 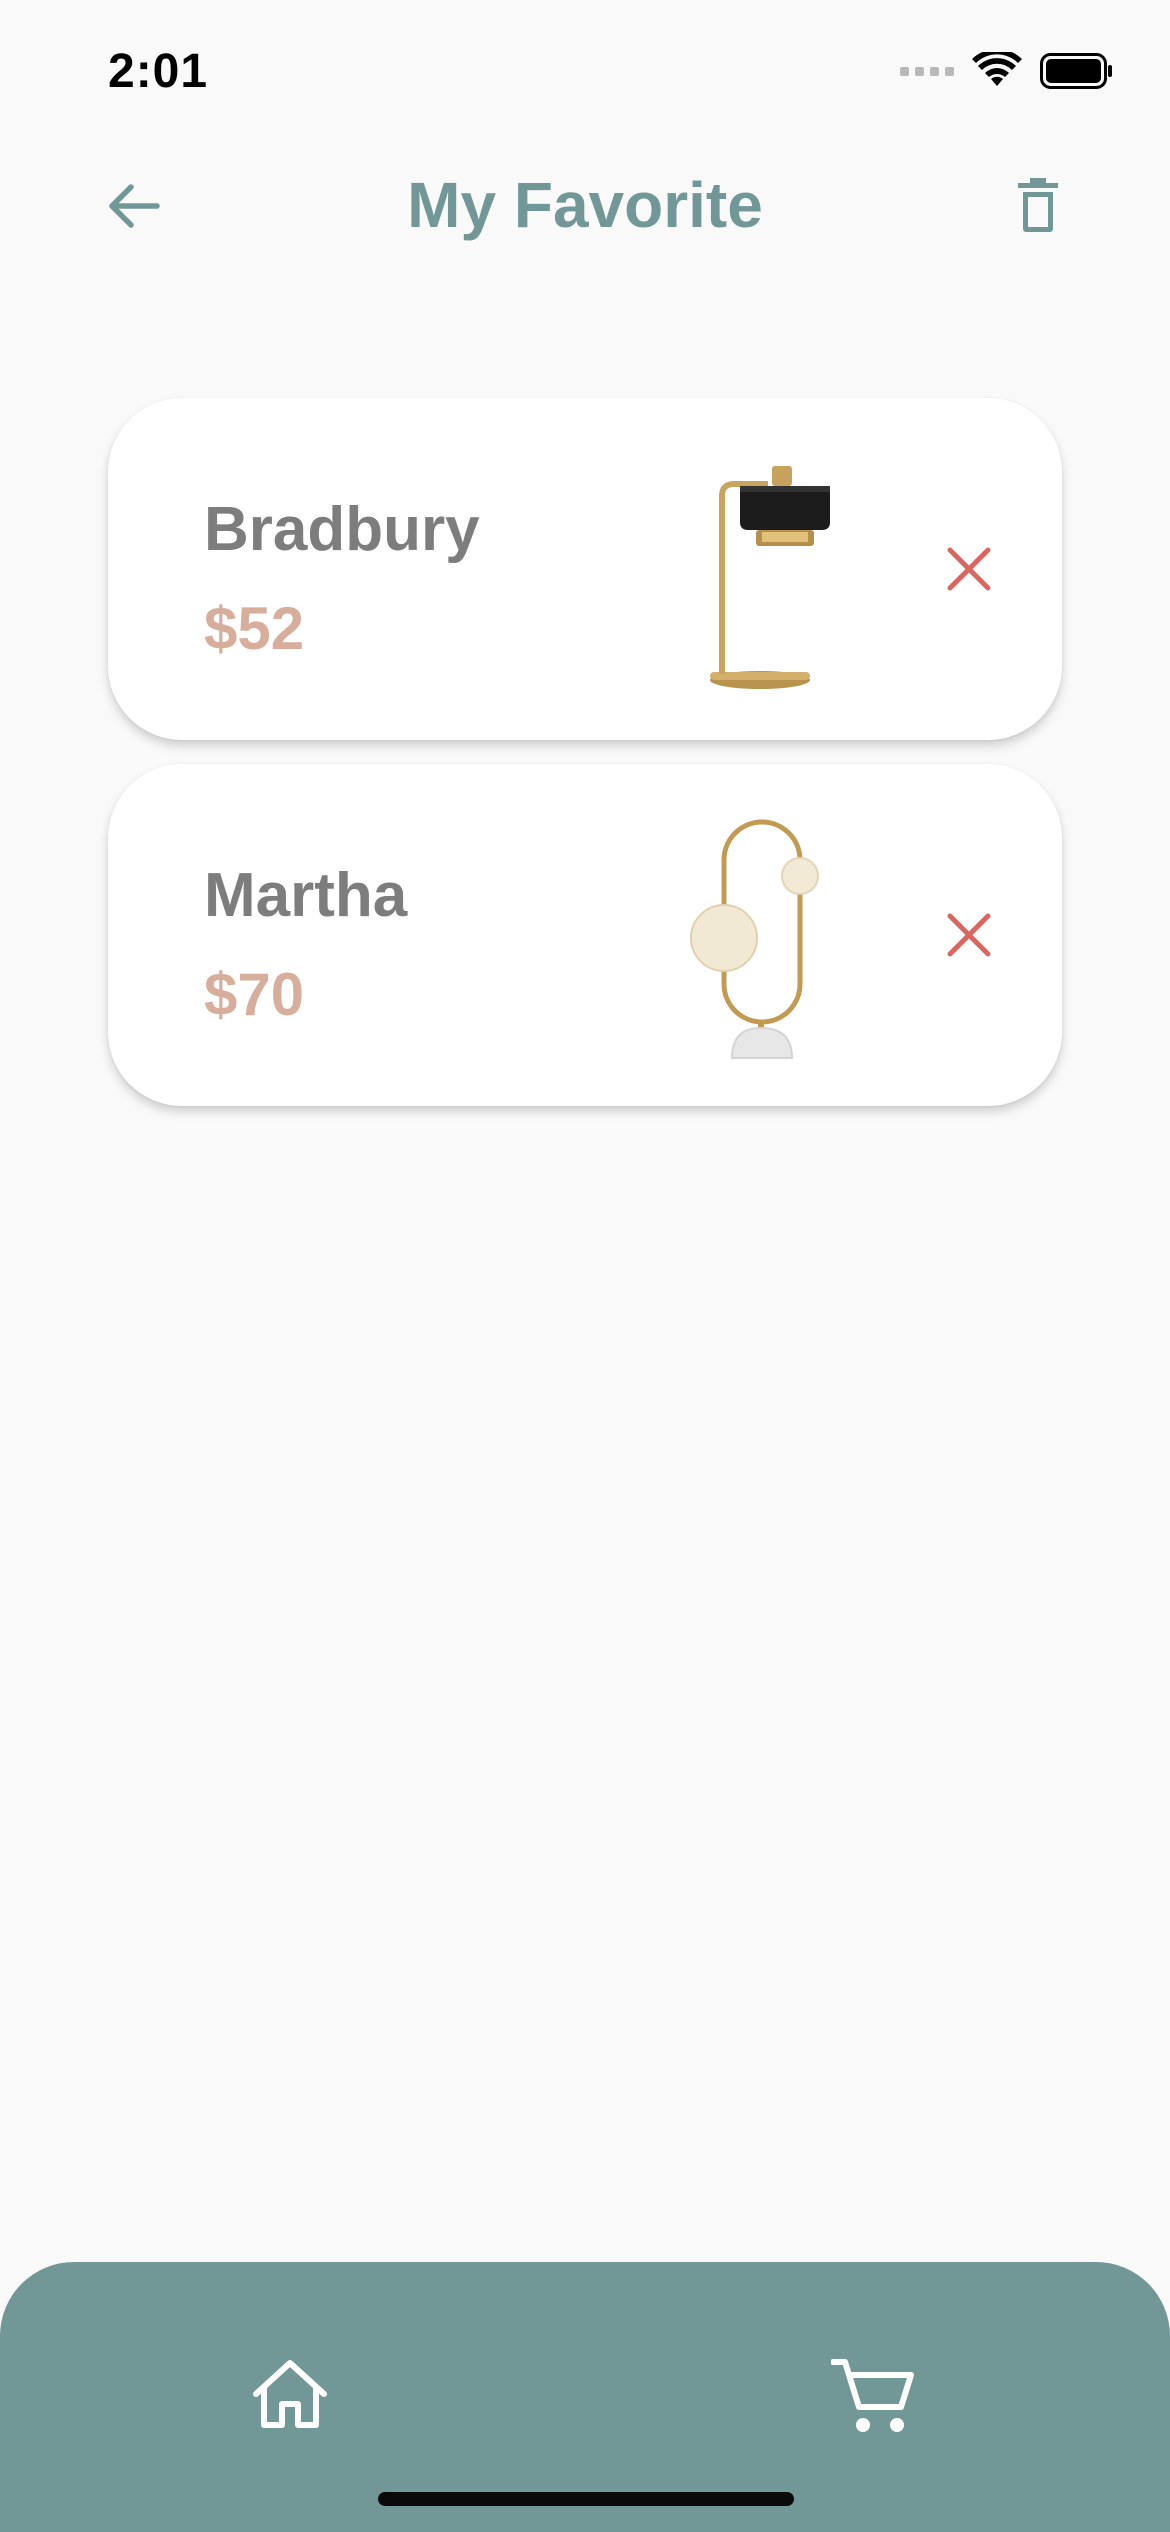 What do you see at coordinates (254, 994) in the screenshot?
I see `product-price: $70` at bounding box center [254, 994].